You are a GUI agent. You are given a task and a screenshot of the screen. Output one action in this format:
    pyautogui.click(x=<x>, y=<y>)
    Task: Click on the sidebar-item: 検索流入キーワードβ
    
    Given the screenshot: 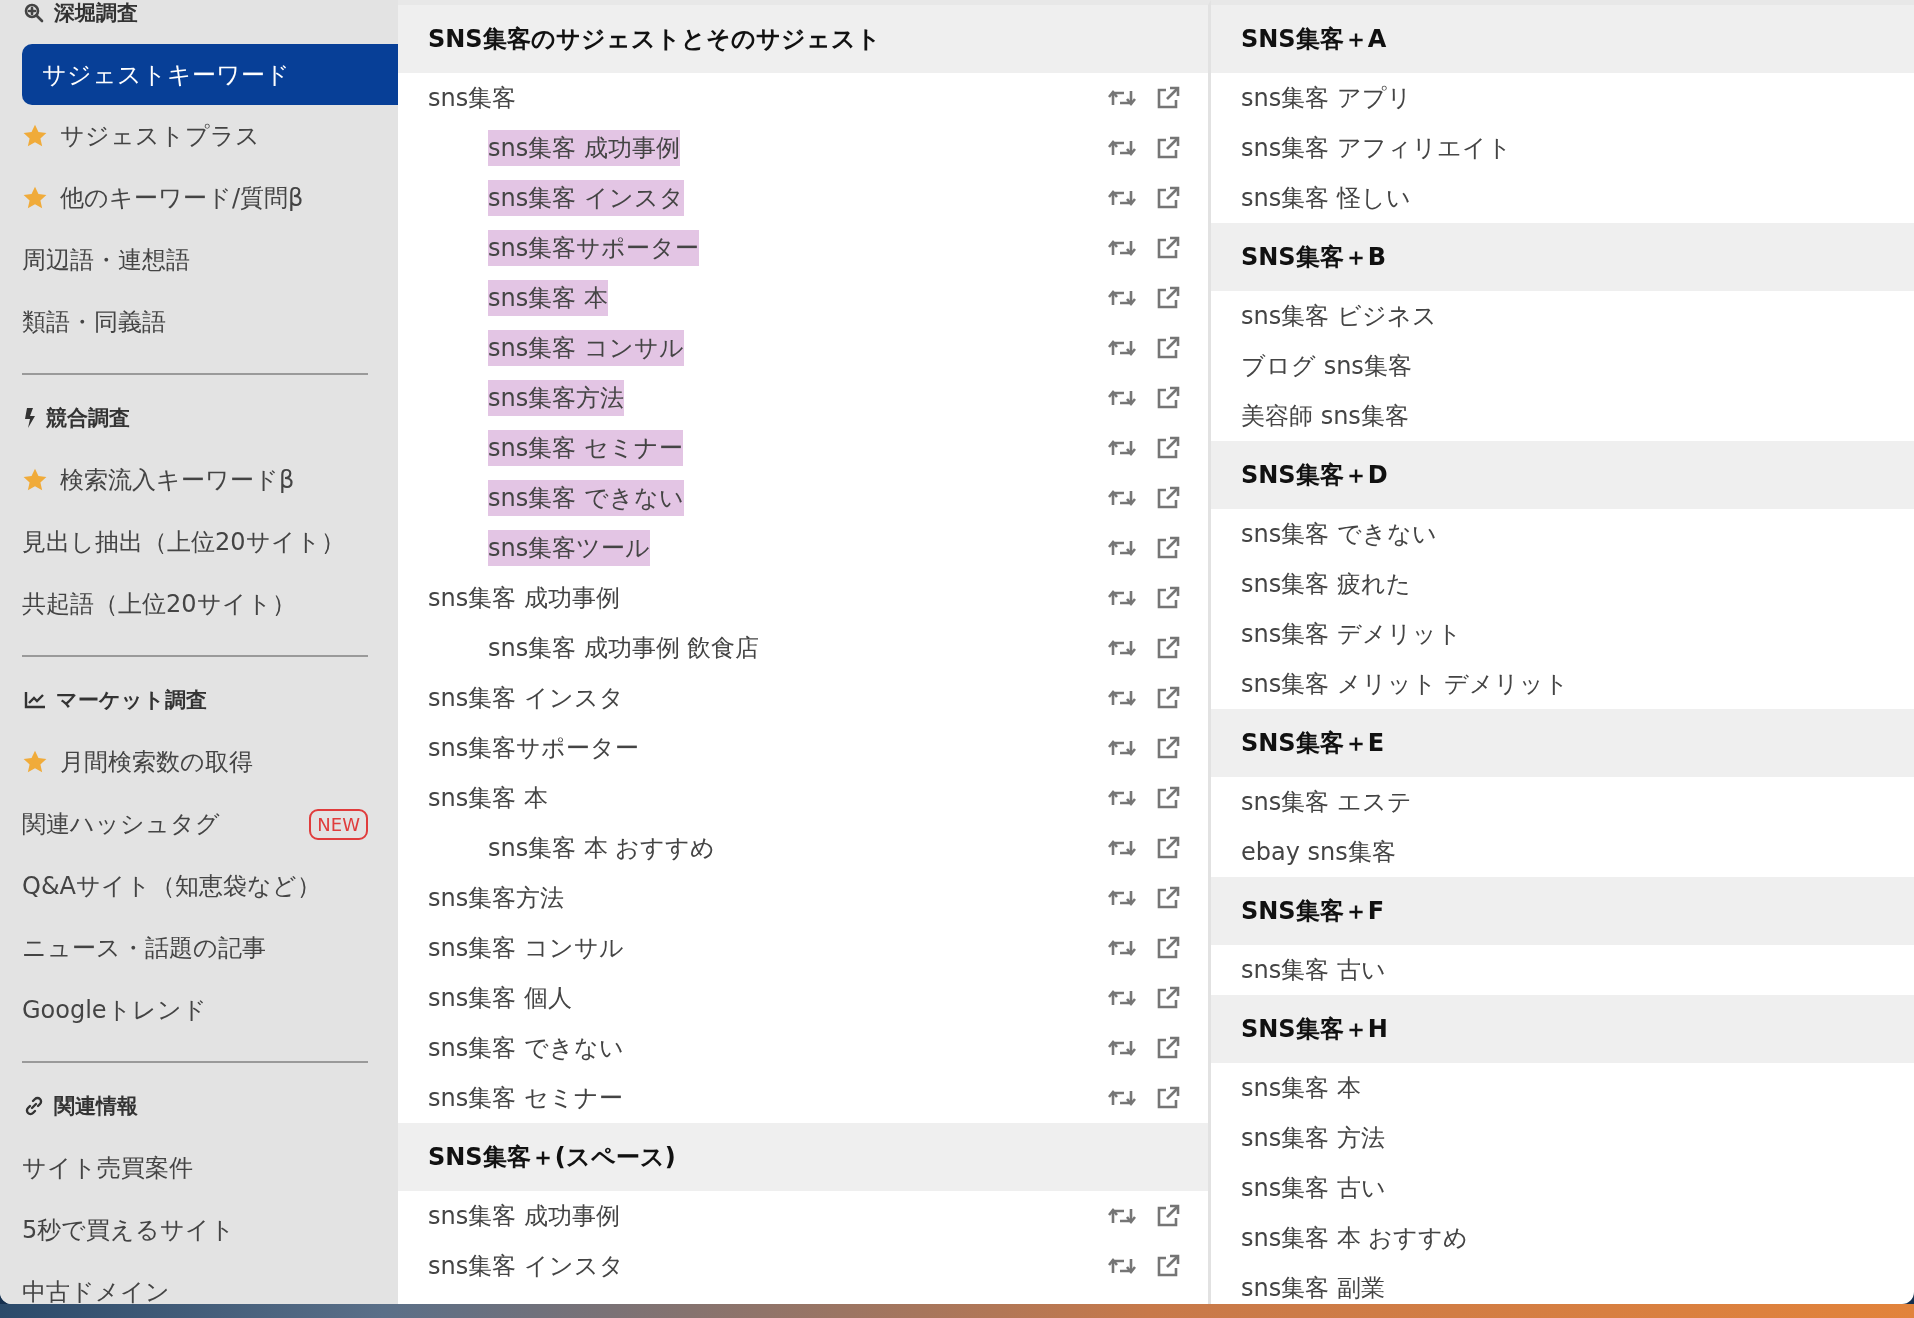 What is the action you would take?
    pyautogui.click(x=210, y=480)
    